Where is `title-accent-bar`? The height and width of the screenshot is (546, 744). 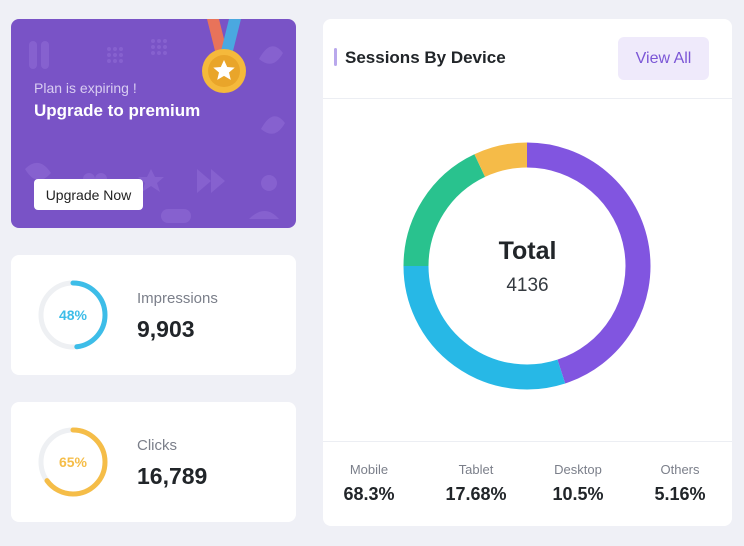 title-accent-bar is located at coordinates (335, 57).